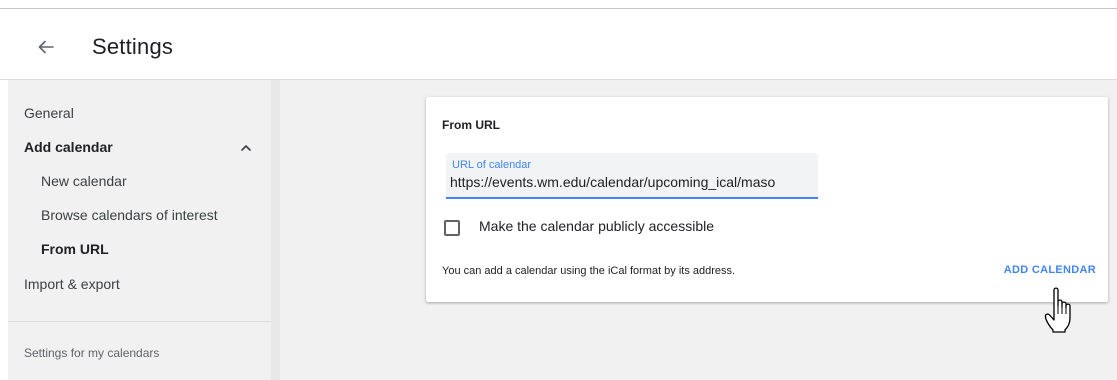 This screenshot has height=380, width=1117. What do you see at coordinates (632, 198) in the screenshot?
I see `url-field-underline` at bounding box center [632, 198].